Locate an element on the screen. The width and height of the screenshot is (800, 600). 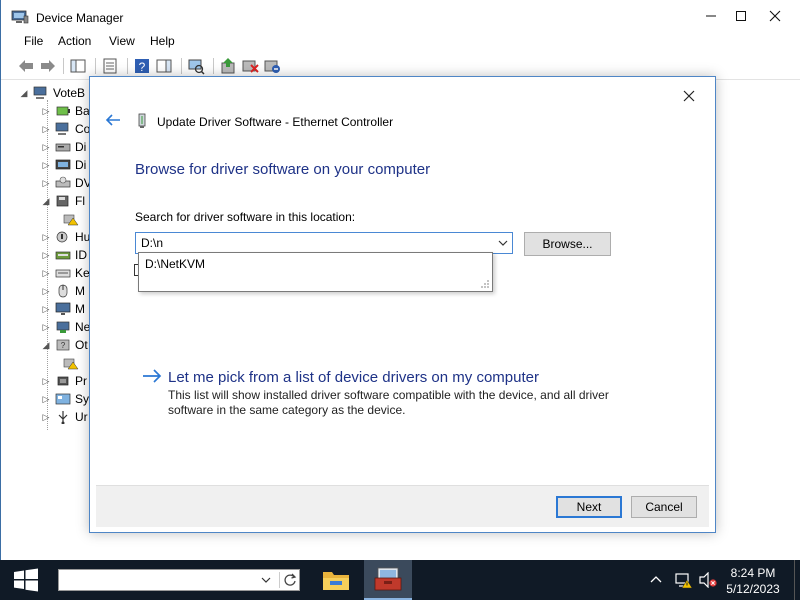
hid-icon is located at coordinates (62, 237).